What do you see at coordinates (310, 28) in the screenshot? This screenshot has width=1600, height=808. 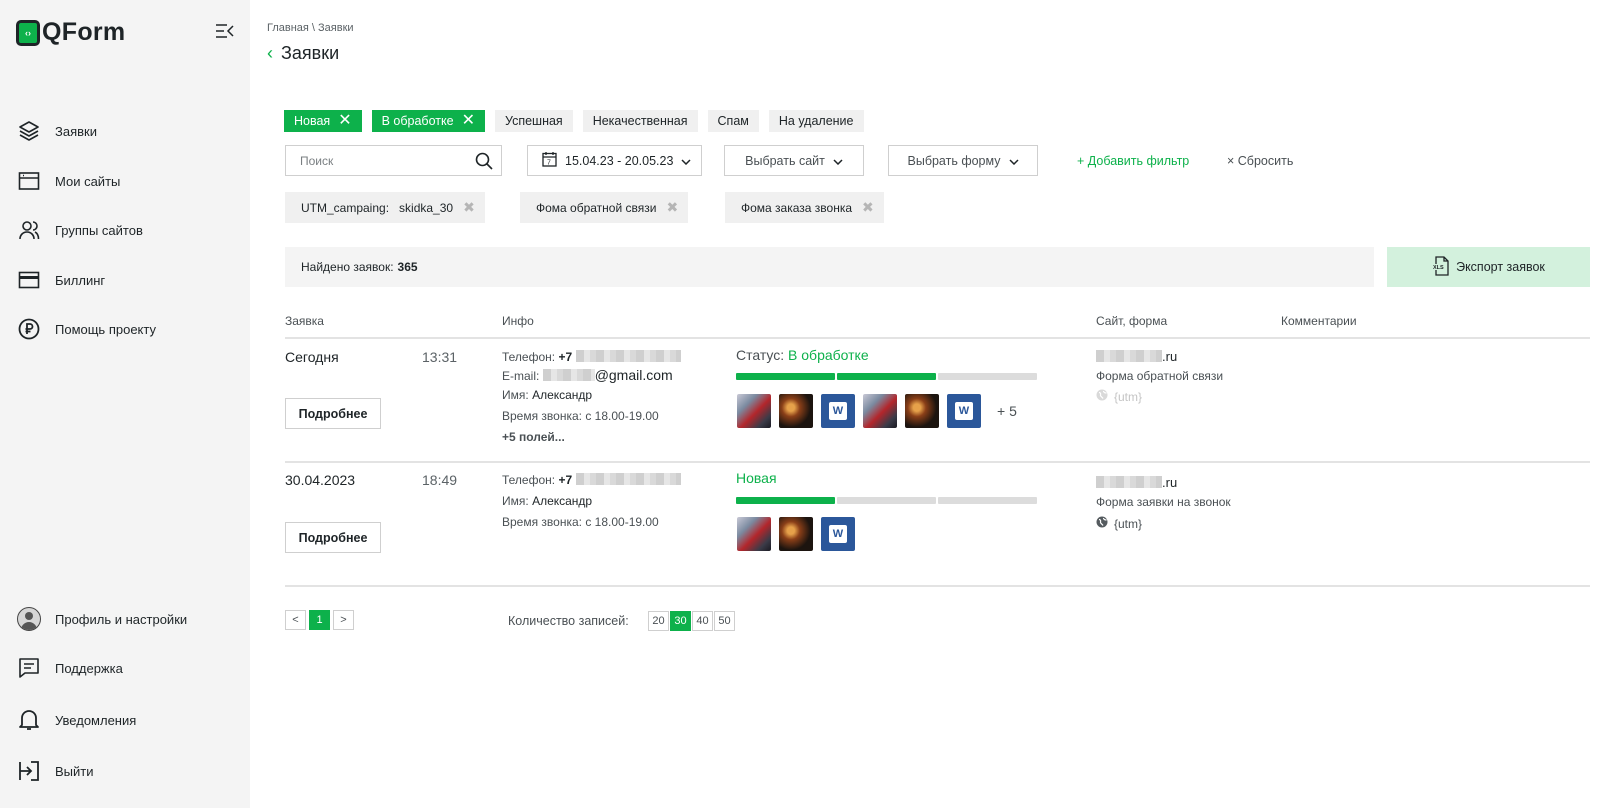 I see `breadcrumb: Главная \ Заявки` at bounding box center [310, 28].